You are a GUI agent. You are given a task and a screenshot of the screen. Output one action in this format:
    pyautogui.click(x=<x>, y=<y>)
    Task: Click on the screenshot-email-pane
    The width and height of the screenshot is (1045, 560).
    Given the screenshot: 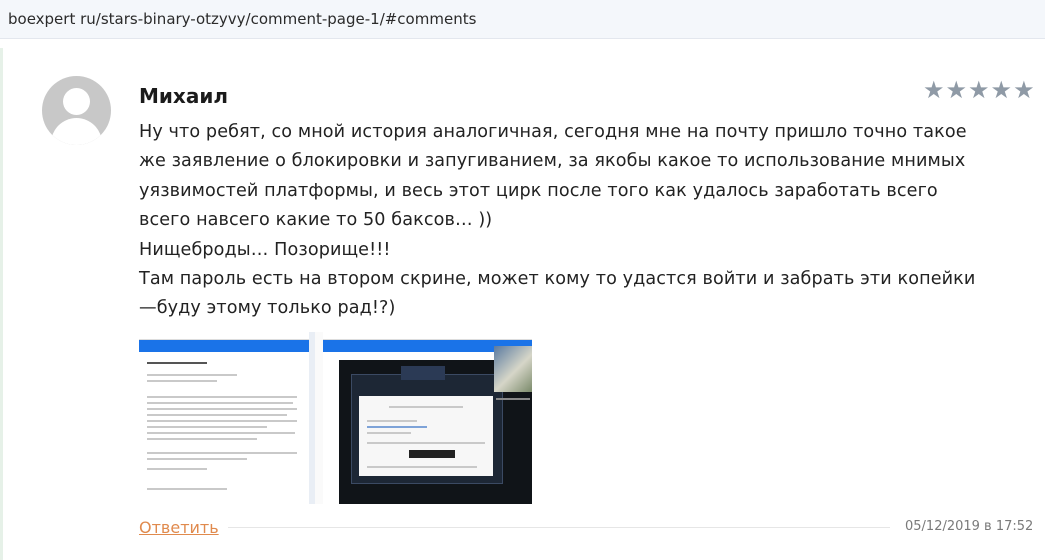 What is the action you would take?
    pyautogui.click(x=224, y=418)
    